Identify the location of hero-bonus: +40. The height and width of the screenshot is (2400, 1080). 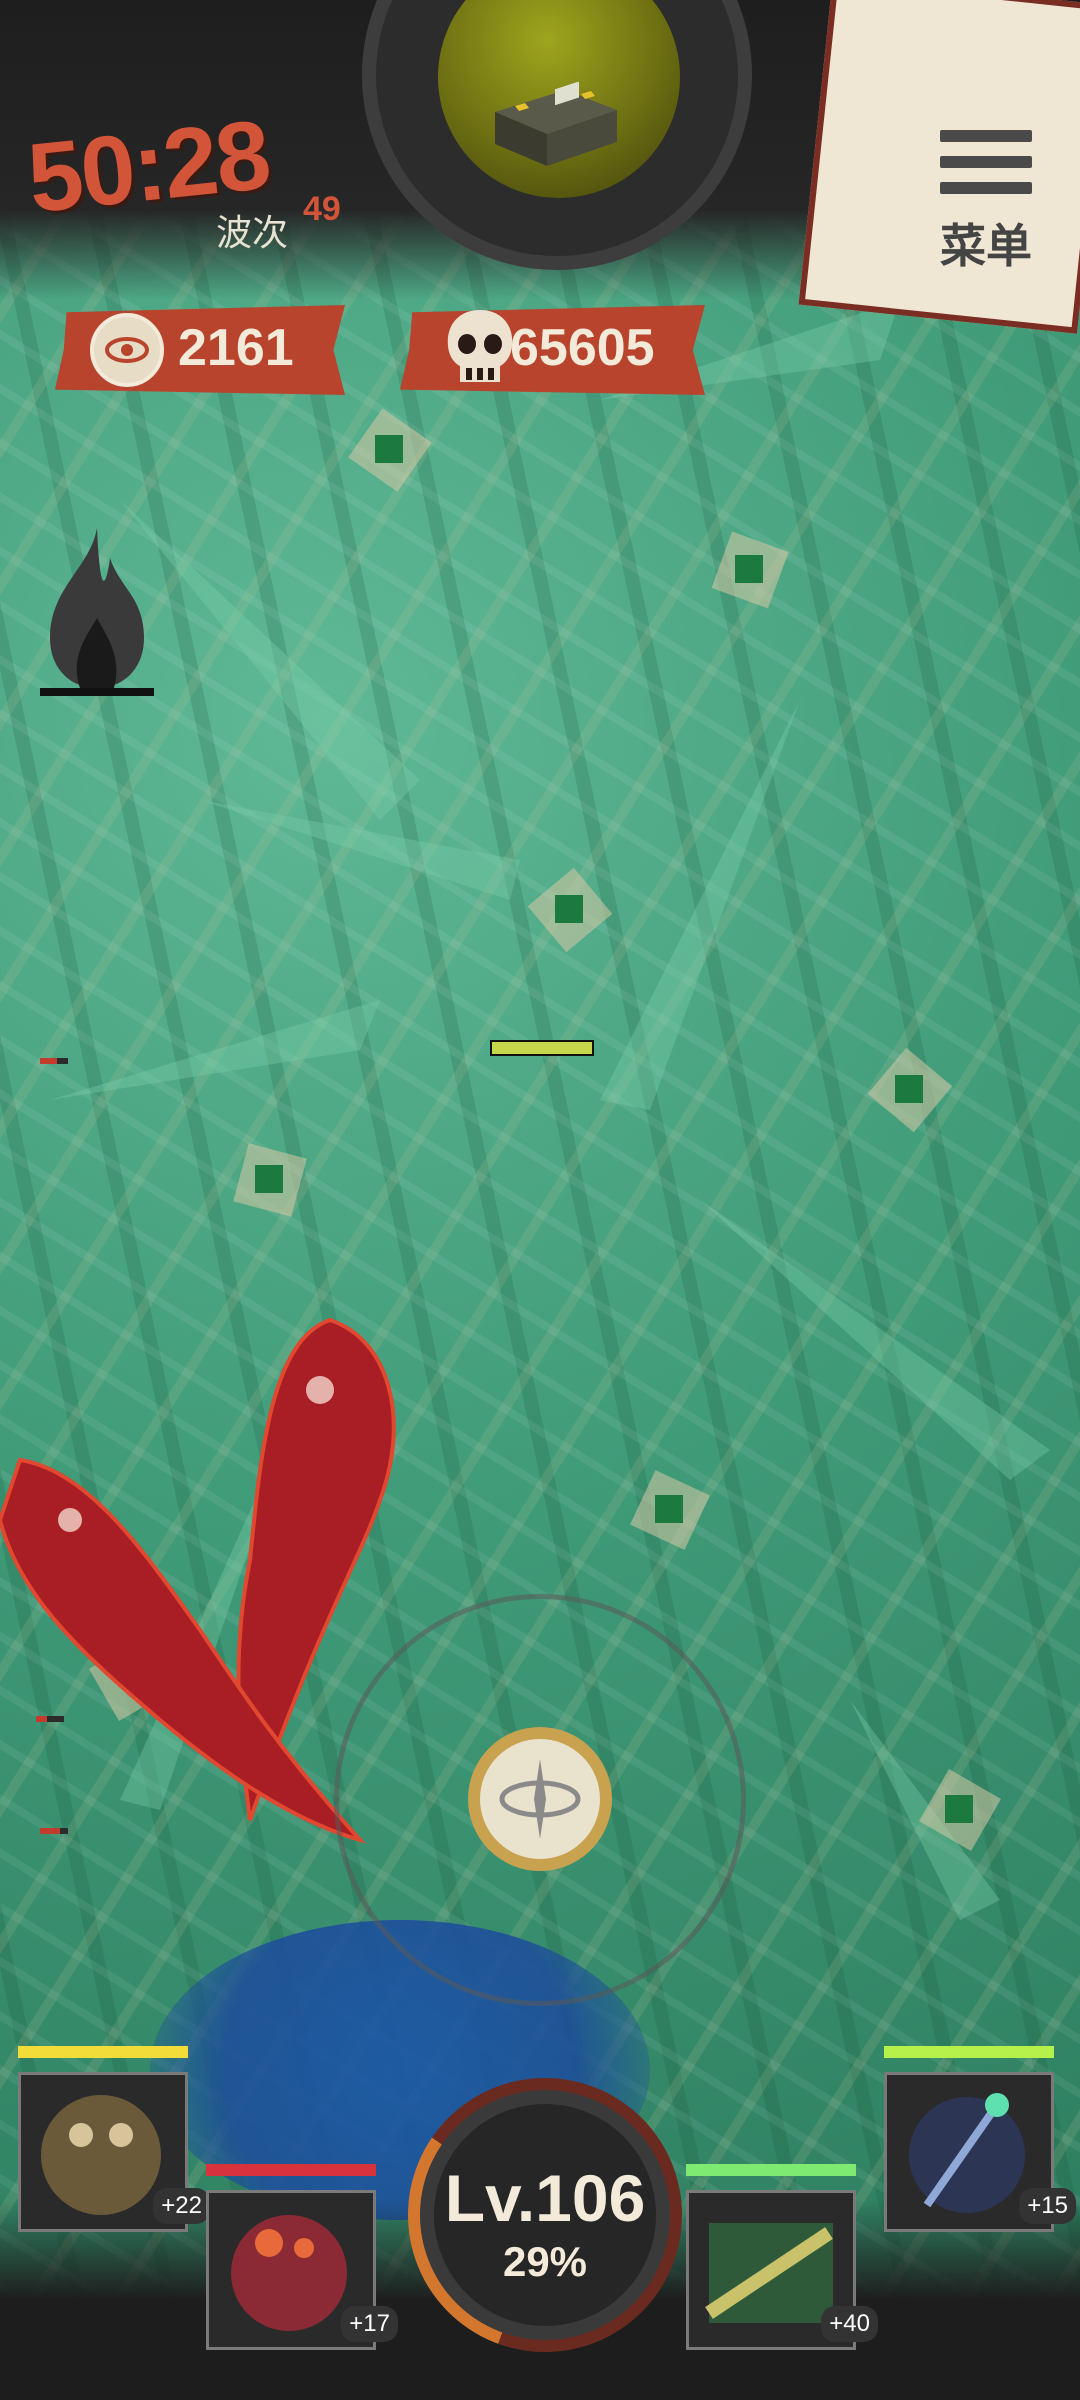
(849, 2324).